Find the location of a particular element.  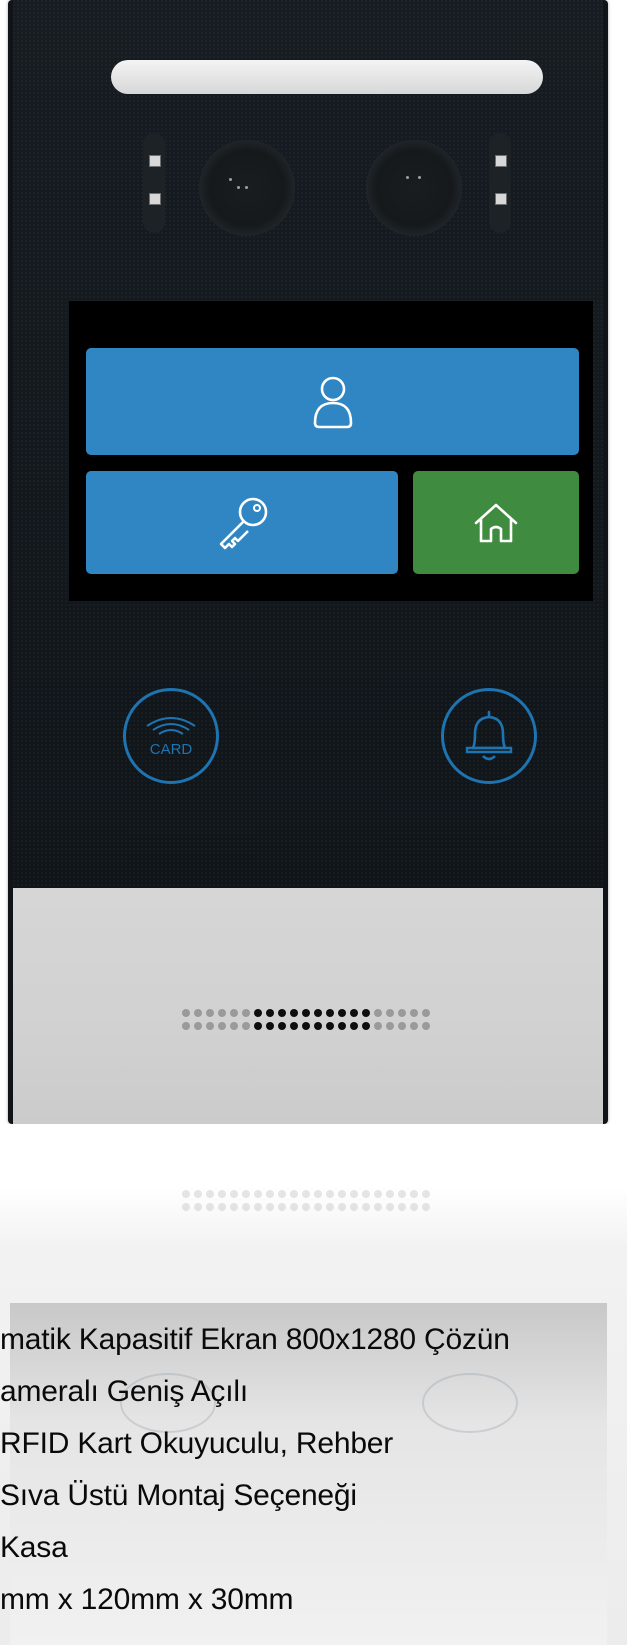

spec-line: Kasa is located at coordinates (34, 1547).